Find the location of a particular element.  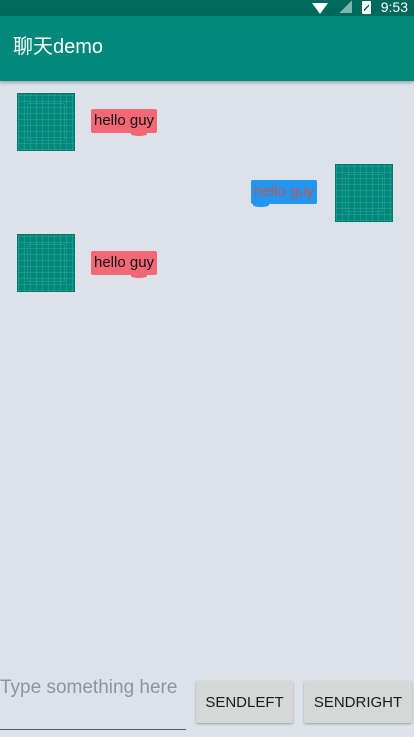

input-bar: SENDLEFT SENDRIGHT is located at coordinates (207, 704).